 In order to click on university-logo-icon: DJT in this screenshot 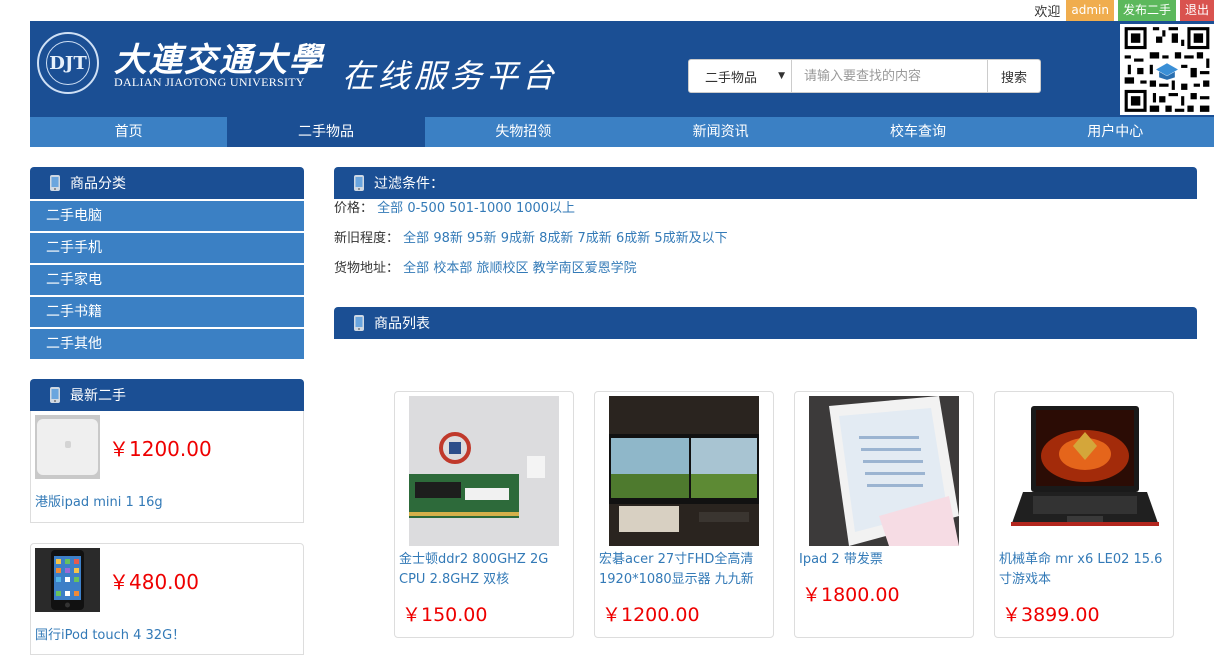, I will do `click(68, 63)`.